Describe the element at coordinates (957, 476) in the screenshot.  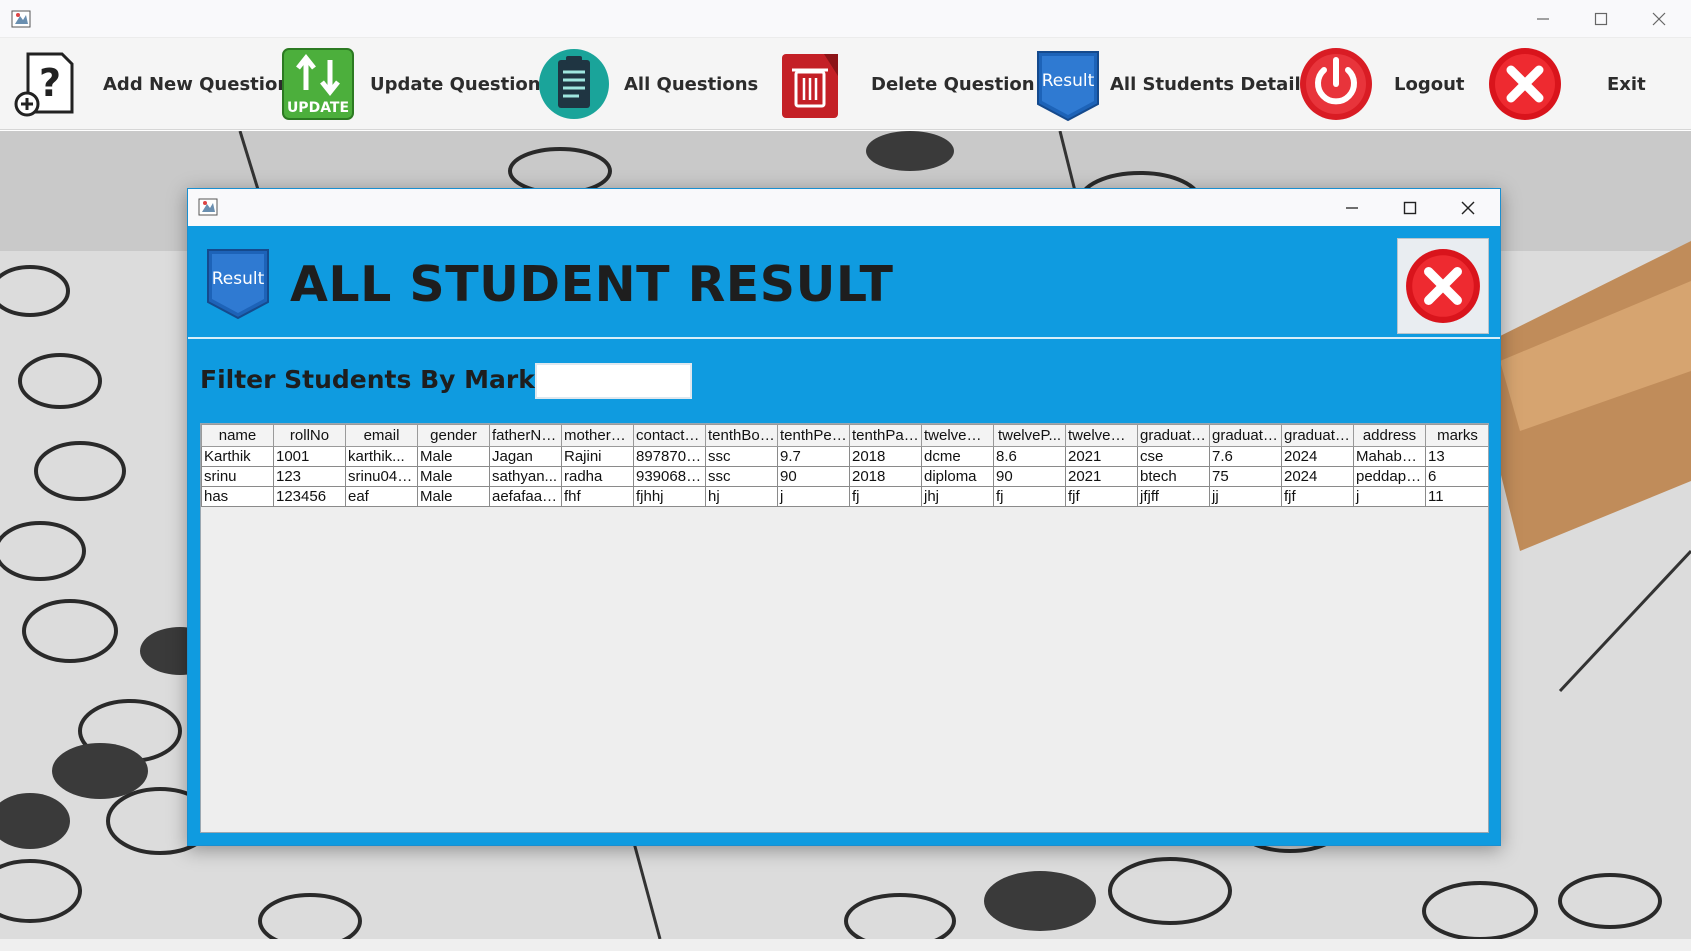
I see `table-cell: diploma` at that location.